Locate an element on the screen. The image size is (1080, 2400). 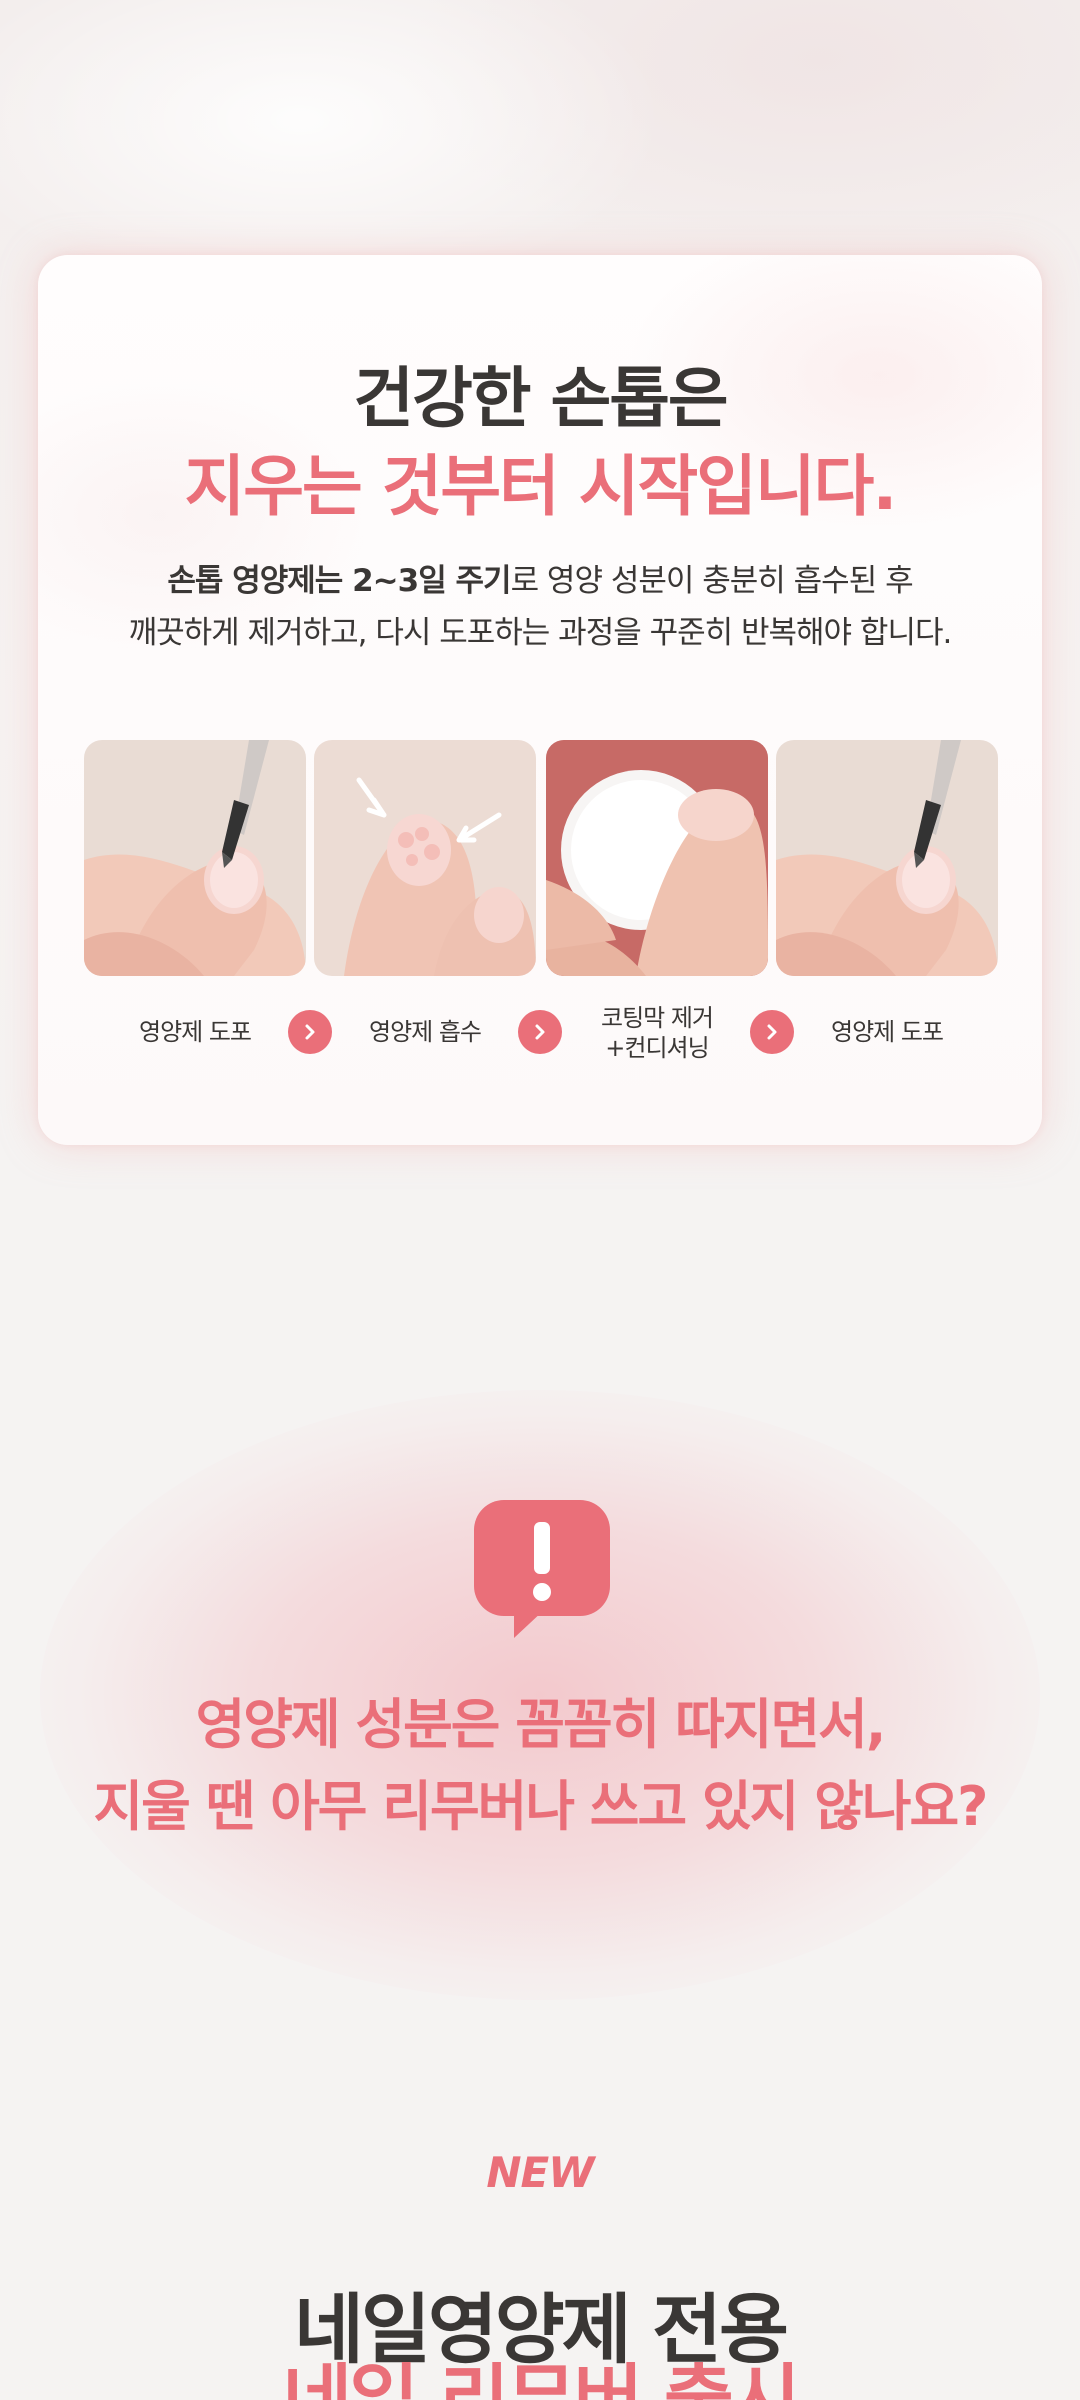
alert-question-line2: 지울 땐 아무 리무버나 쓰고 있지 않나요? is located at coordinates (540, 1806).